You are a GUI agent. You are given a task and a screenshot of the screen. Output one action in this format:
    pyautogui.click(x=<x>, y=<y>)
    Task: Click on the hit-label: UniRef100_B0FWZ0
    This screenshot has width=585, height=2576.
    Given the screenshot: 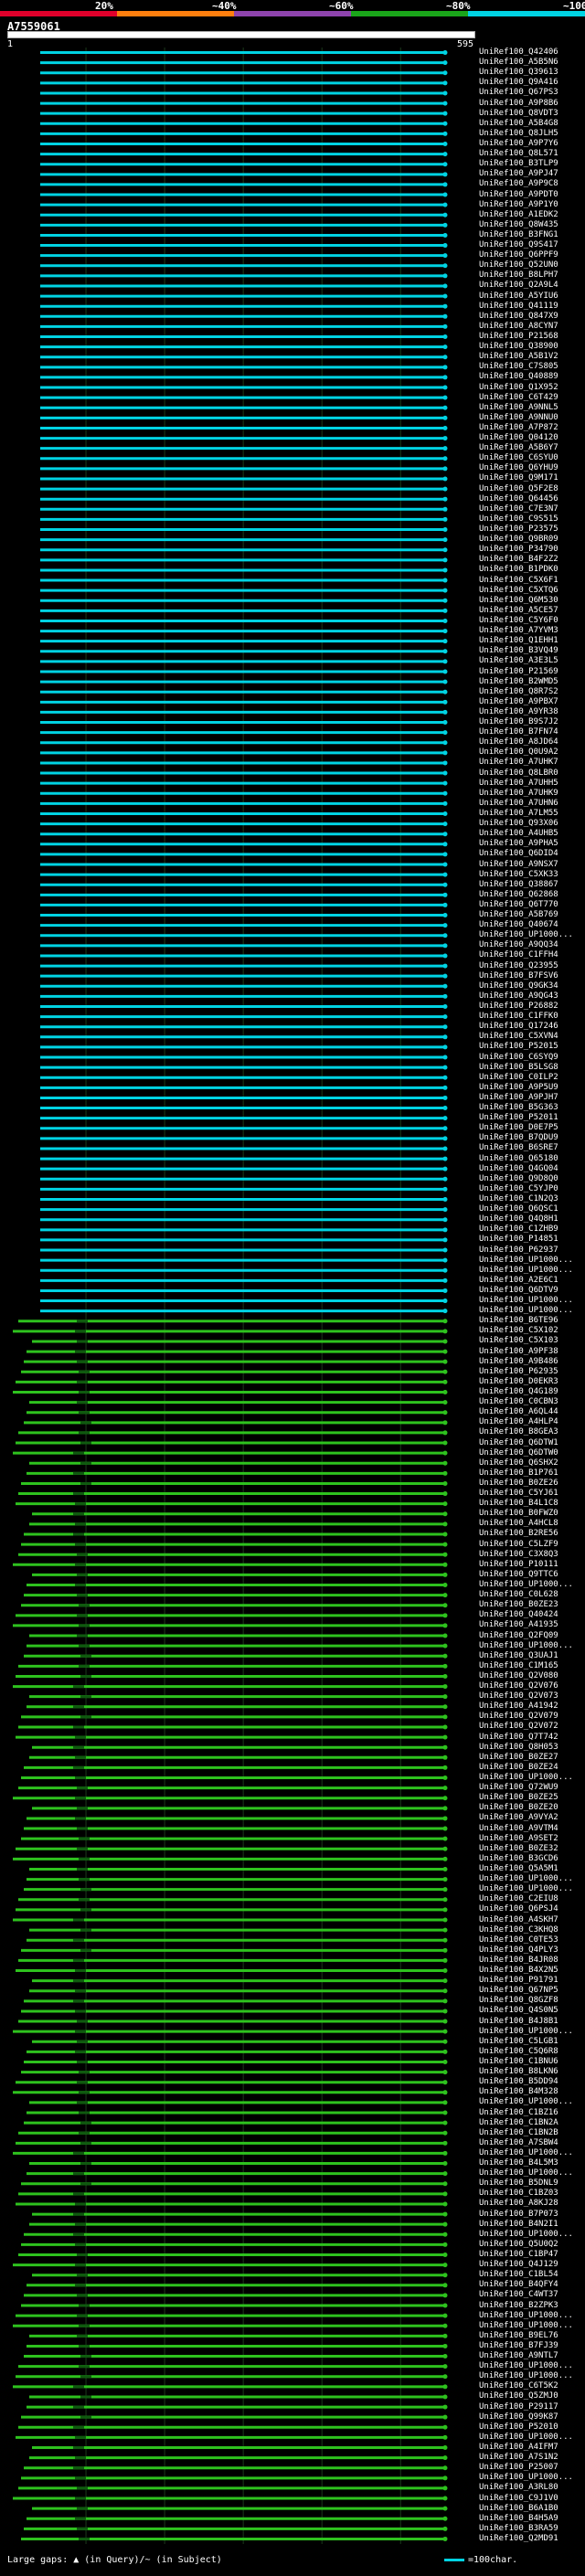 What is the action you would take?
    pyautogui.click(x=518, y=1514)
    